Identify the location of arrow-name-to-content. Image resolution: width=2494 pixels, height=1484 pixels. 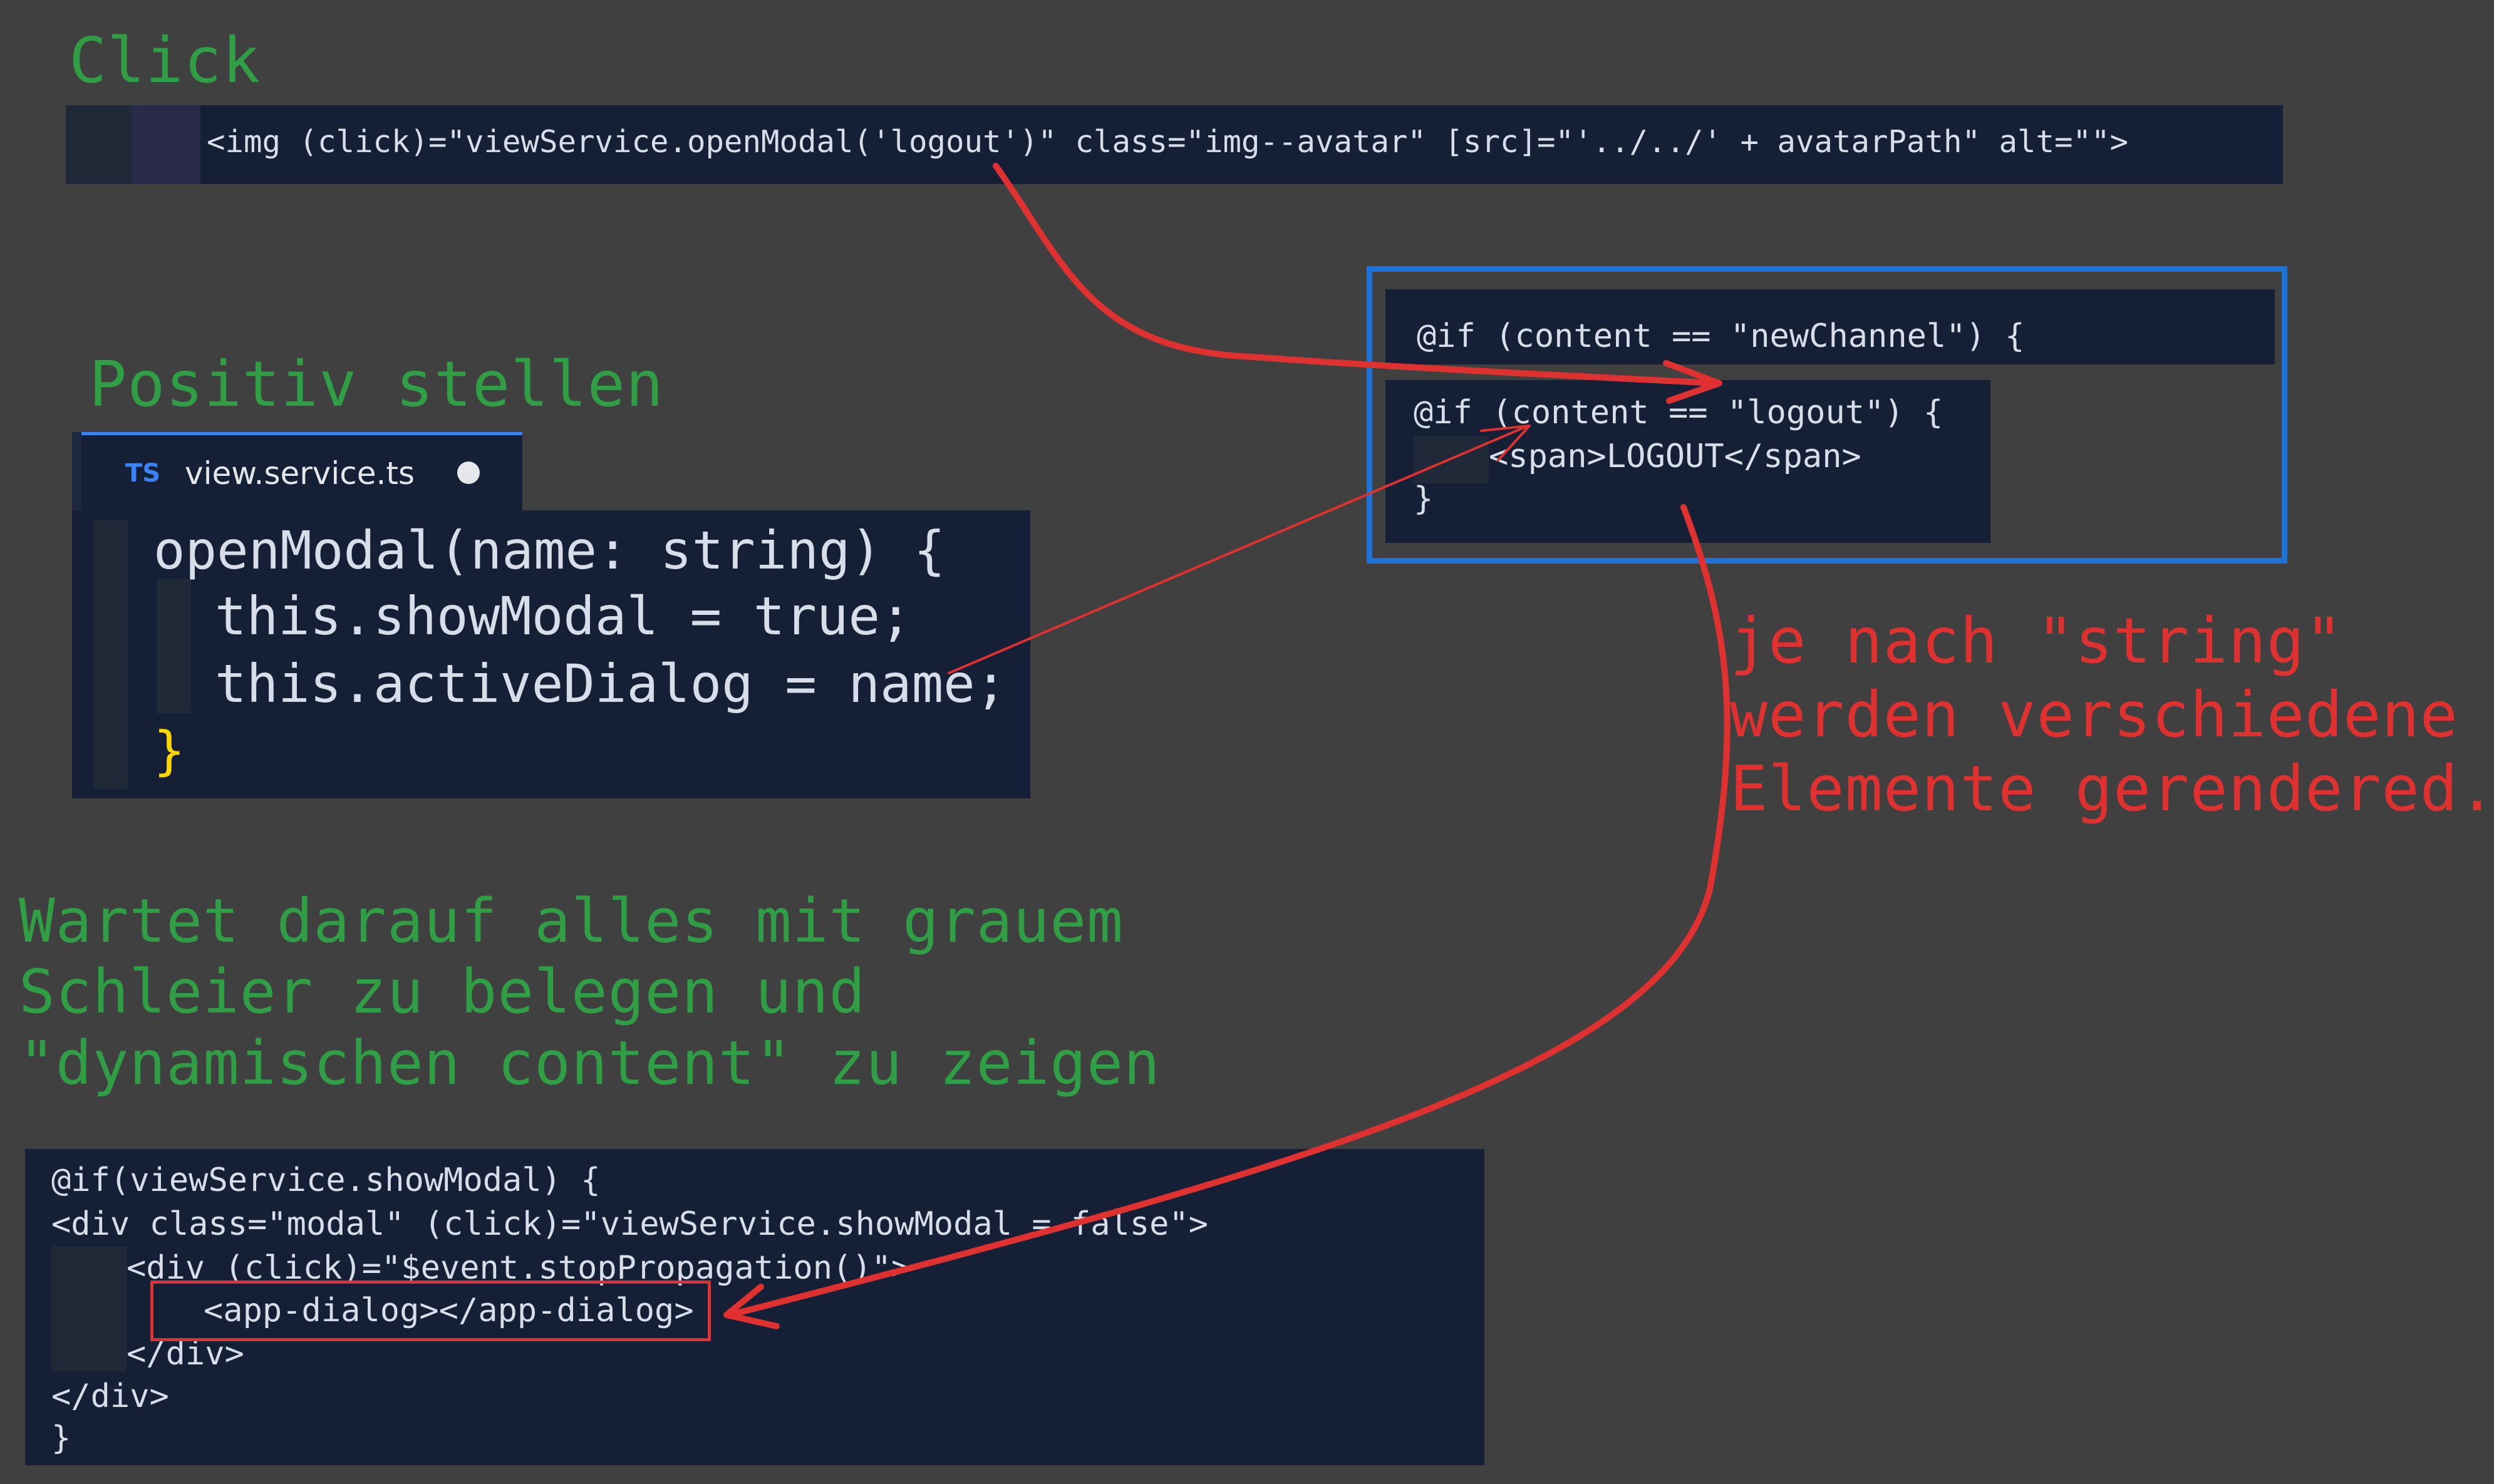
(1238, 549).